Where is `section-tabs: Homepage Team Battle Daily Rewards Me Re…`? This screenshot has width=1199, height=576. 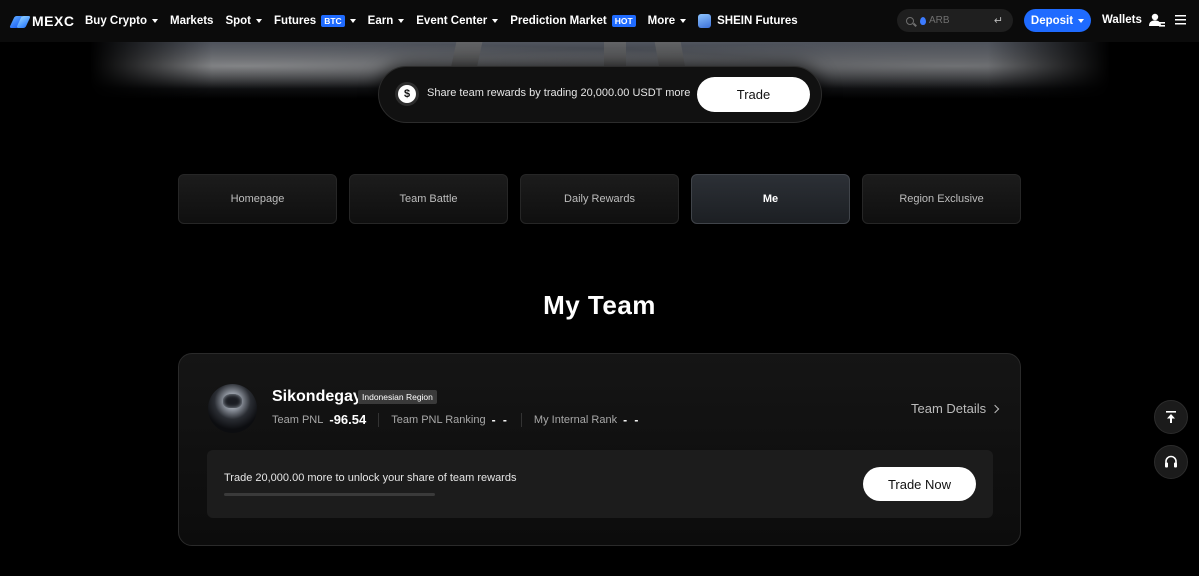 section-tabs: Homepage Team Battle Daily Rewards Me Re… is located at coordinates (599, 199).